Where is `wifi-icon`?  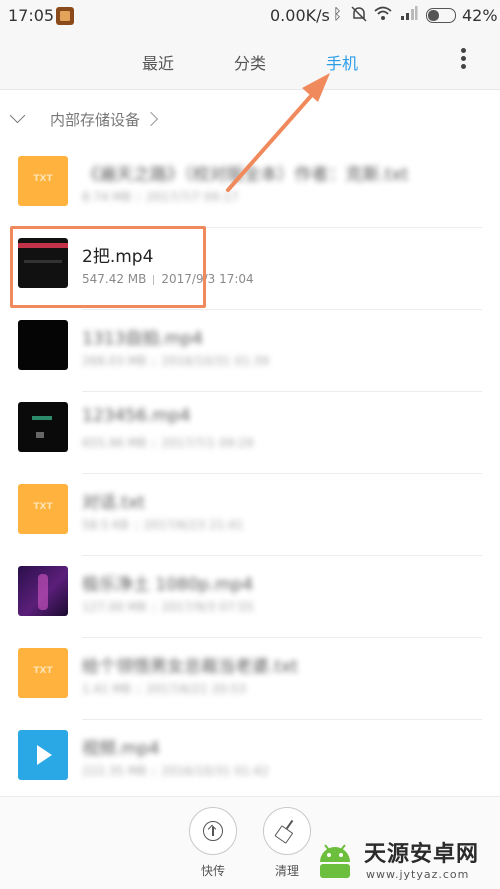
wifi-icon is located at coordinates (383, 15).